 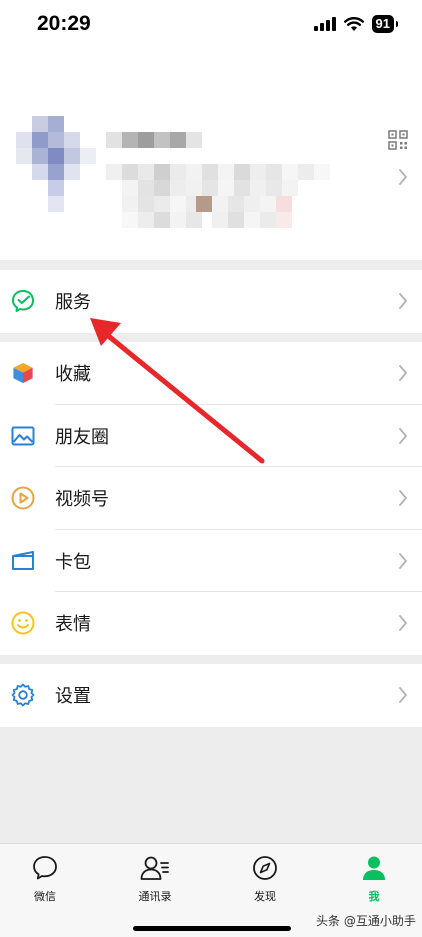 I want to click on menu-item-stickers: 表情, so click(x=211, y=623).